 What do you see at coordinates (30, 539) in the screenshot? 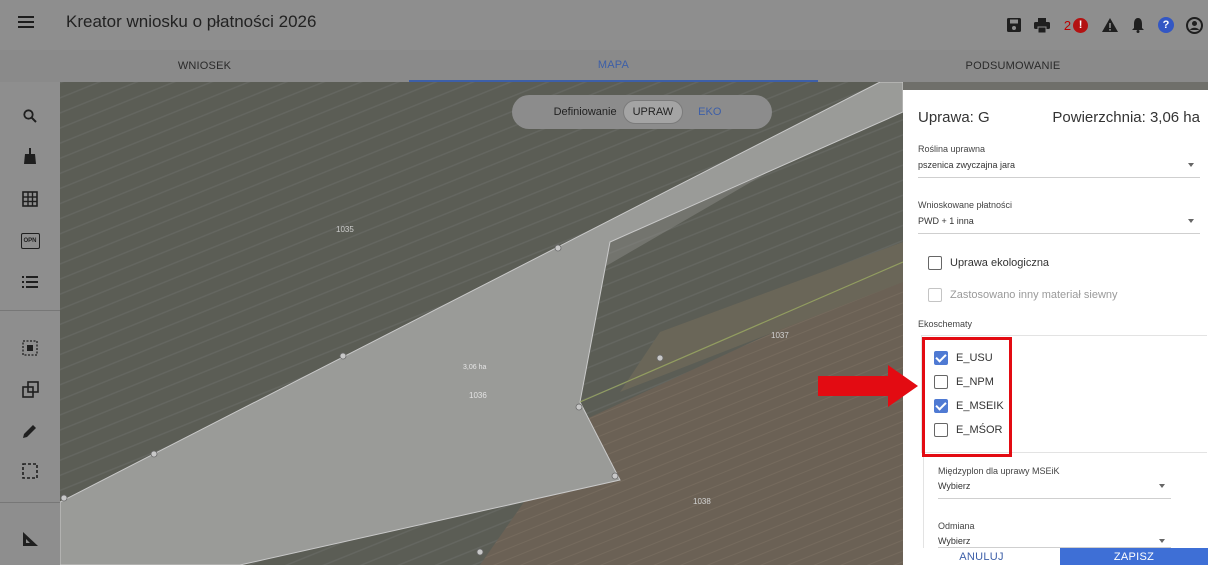
I see `measure-icon` at bounding box center [30, 539].